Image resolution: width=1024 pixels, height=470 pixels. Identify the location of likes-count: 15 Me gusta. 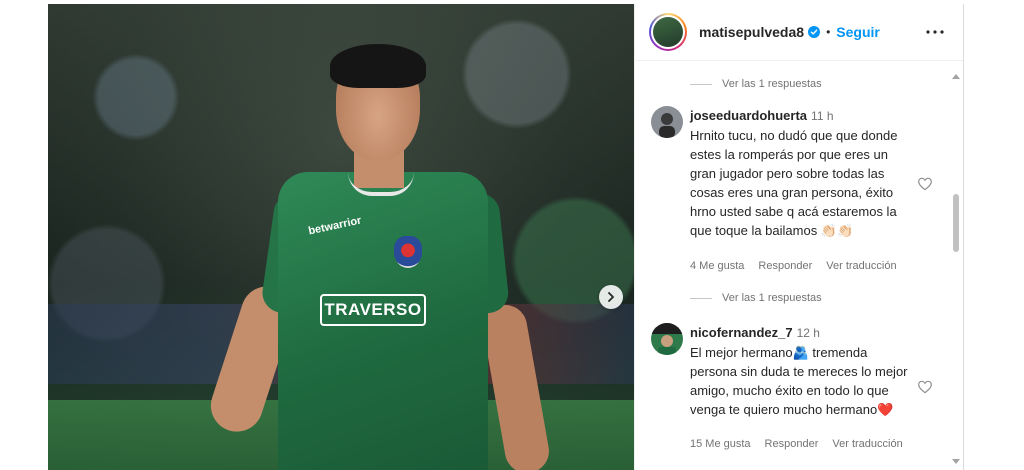
(720, 444).